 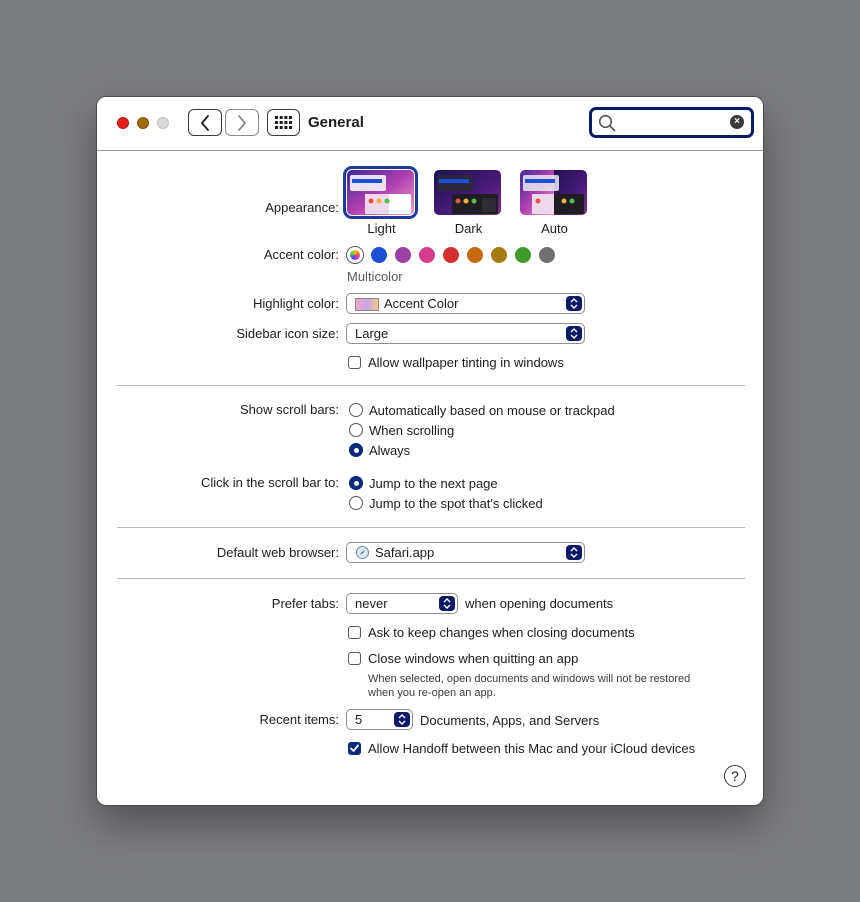 I want to click on safari-icon, so click(x=362, y=552).